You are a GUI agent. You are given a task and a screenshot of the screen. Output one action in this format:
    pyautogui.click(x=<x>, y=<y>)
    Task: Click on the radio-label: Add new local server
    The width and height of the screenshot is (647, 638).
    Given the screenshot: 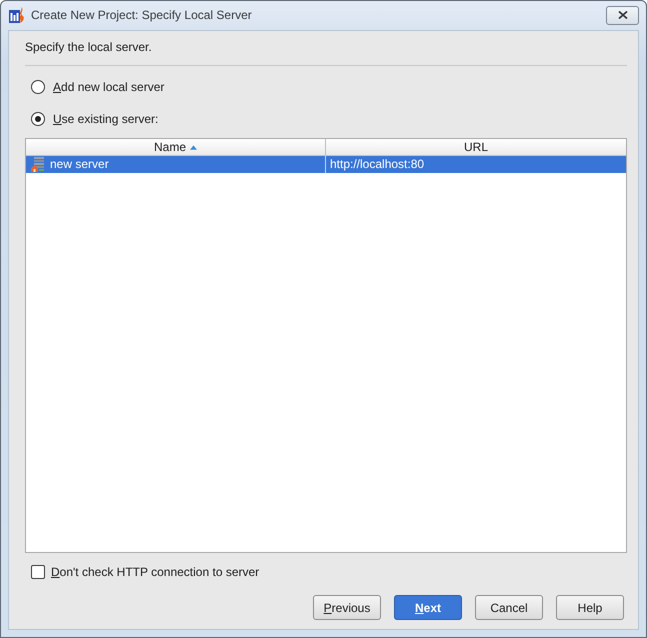 What is the action you would take?
    pyautogui.click(x=108, y=87)
    